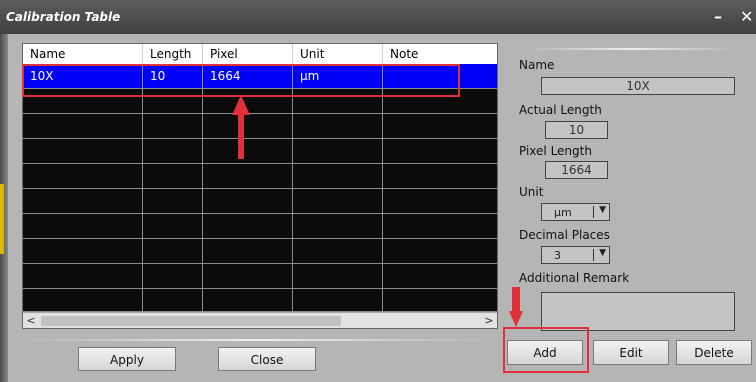 This screenshot has height=382, width=756. I want to click on window-left-edge, so click(4, 208).